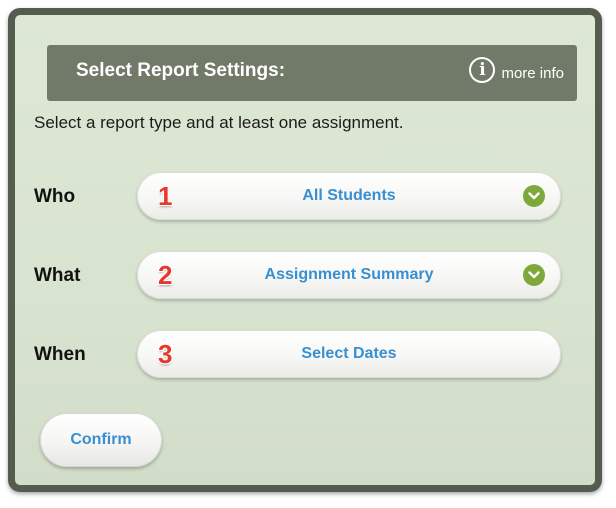 This screenshot has width=616, height=508. What do you see at coordinates (312, 73) in the screenshot?
I see `settings-header: Select Report Settings: i more info` at bounding box center [312, 73].